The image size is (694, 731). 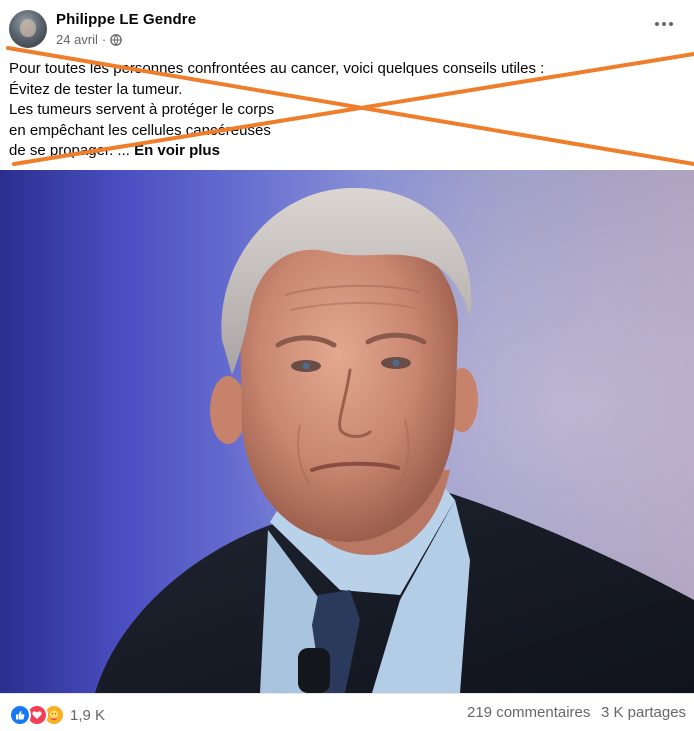 What do you see at coordinates (643, 712) in the screenshot?
I see `shares-count: 3 K partages` at bounding box center [643, 712].